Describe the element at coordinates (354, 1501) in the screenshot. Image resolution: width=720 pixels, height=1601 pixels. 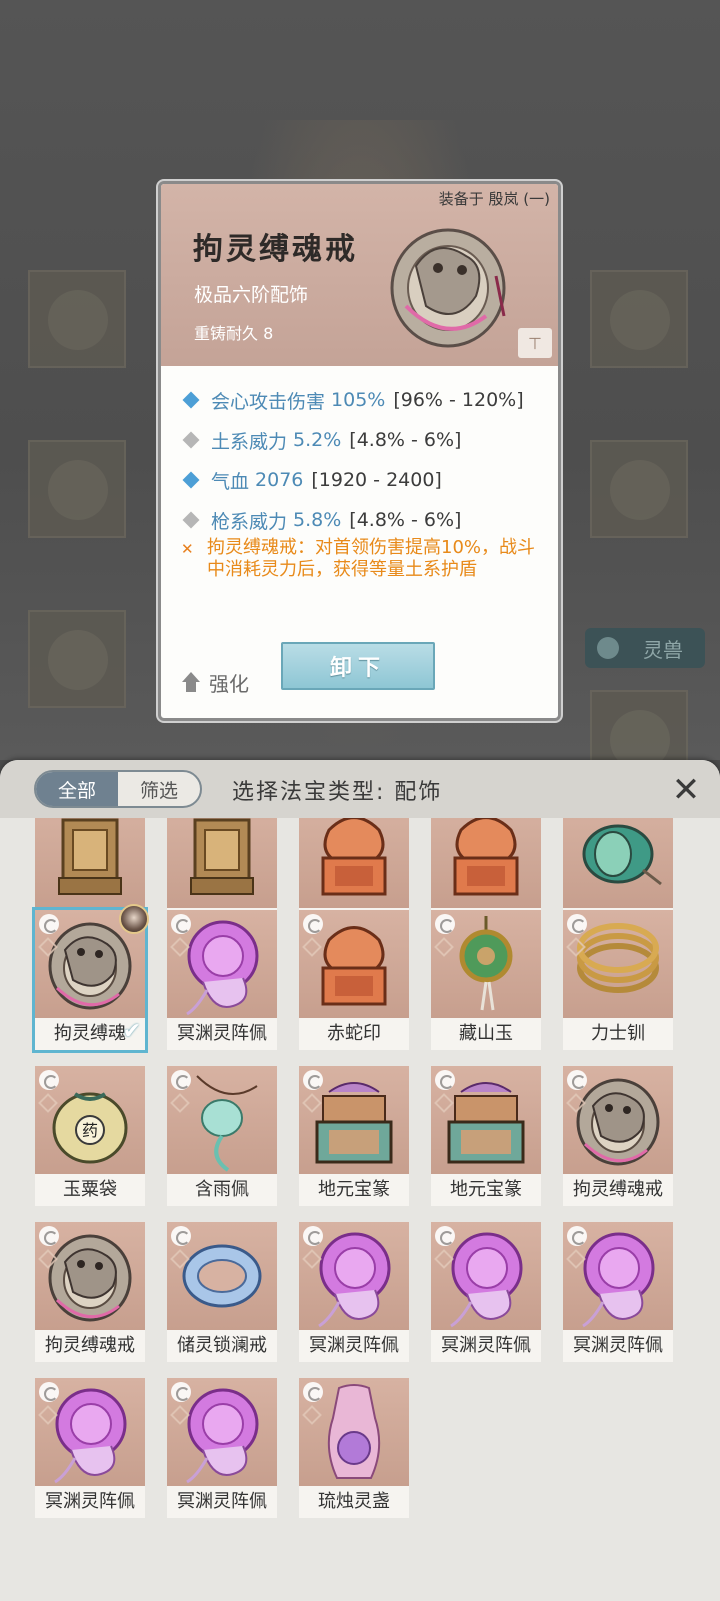
I see `item-name: 琉烛灵盏` at that location.